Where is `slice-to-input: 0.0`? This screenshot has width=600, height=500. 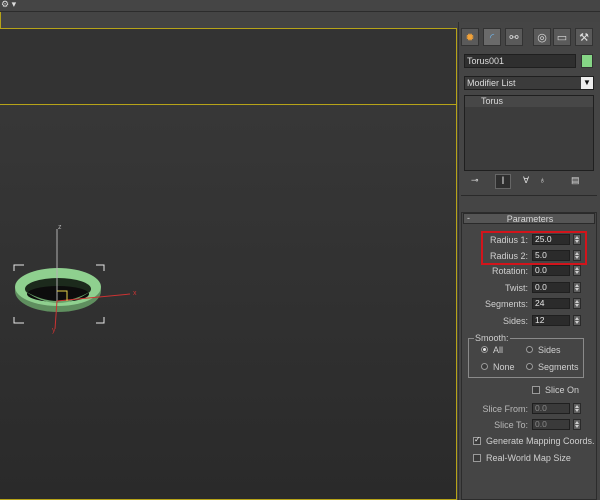 slice-to-input: 0.0 is located at coordinates (551, 424).